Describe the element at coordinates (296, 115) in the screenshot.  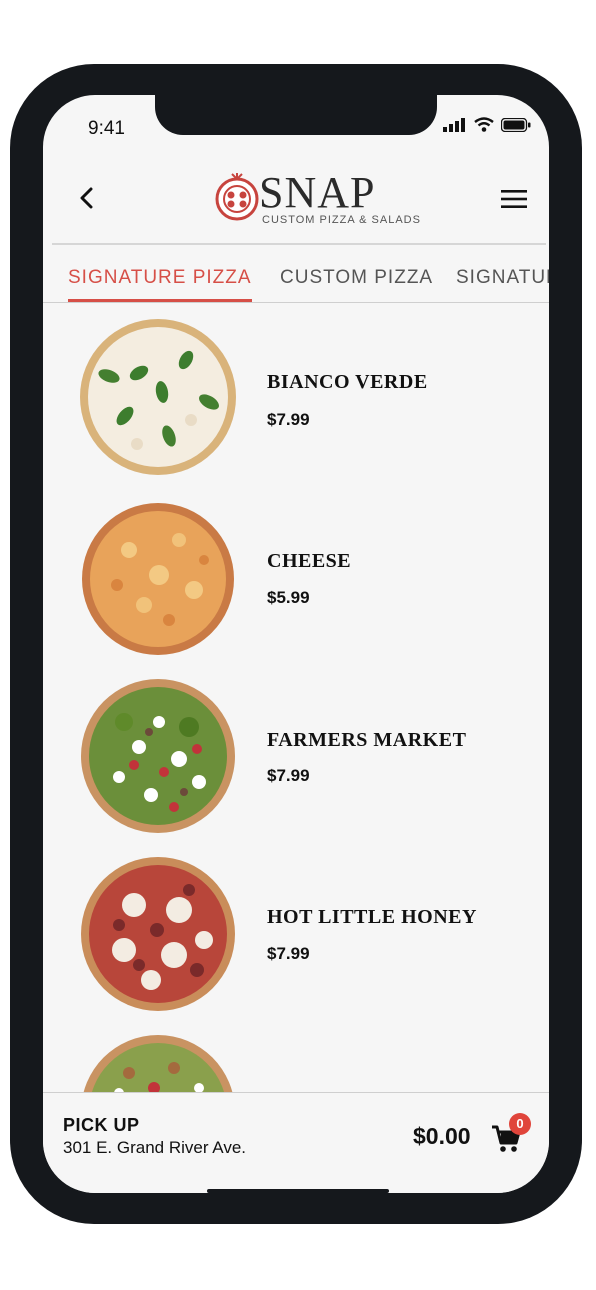
I see `notch` at that location.